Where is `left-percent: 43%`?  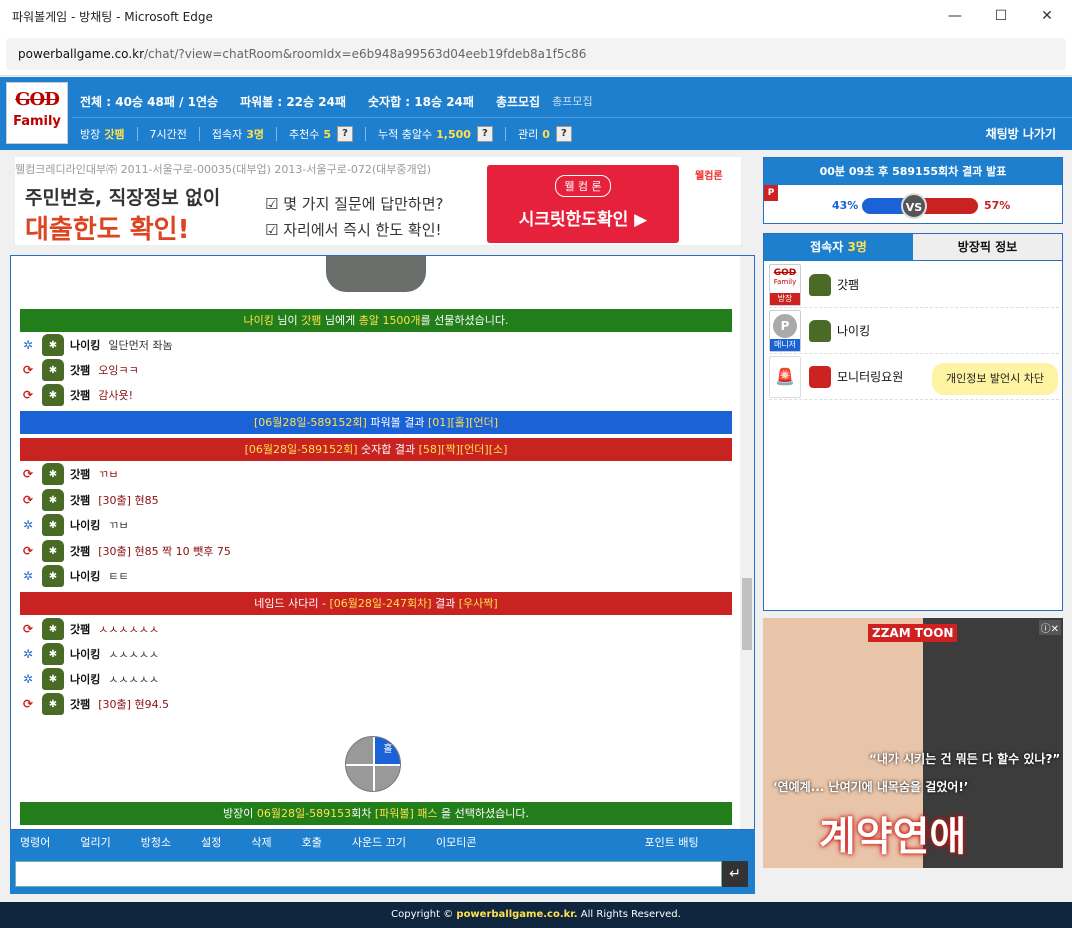 left-percent: 43% is located at coordinates (845, 205).